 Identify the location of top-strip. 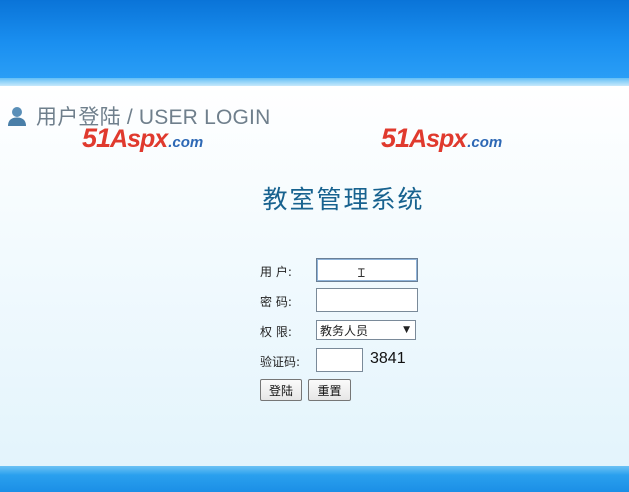
(314, 82).